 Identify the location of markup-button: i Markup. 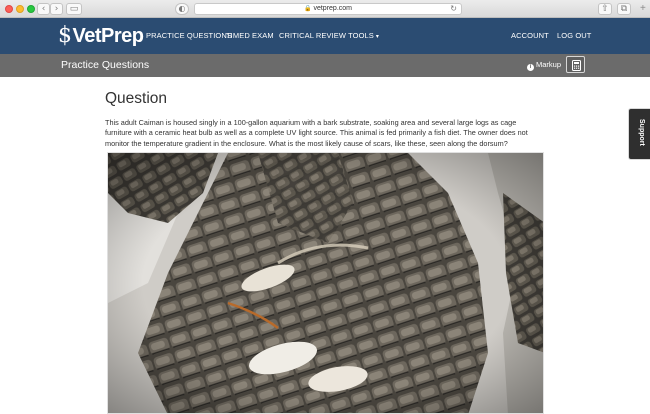
(544, 65).